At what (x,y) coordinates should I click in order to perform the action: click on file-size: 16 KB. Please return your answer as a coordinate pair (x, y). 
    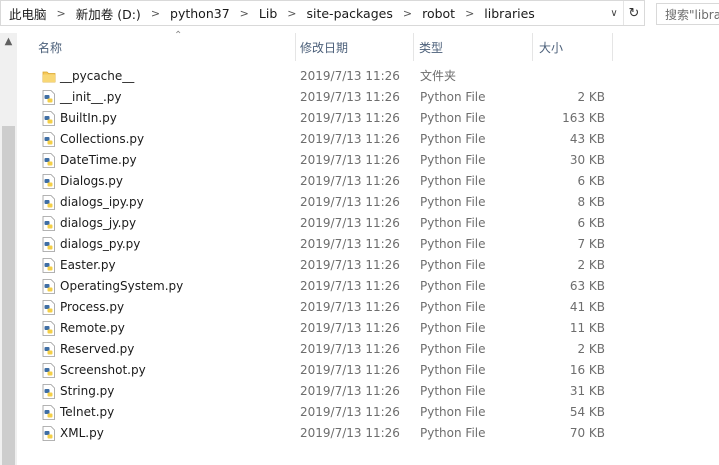
    Looking at the image, I should click on (587, 370).